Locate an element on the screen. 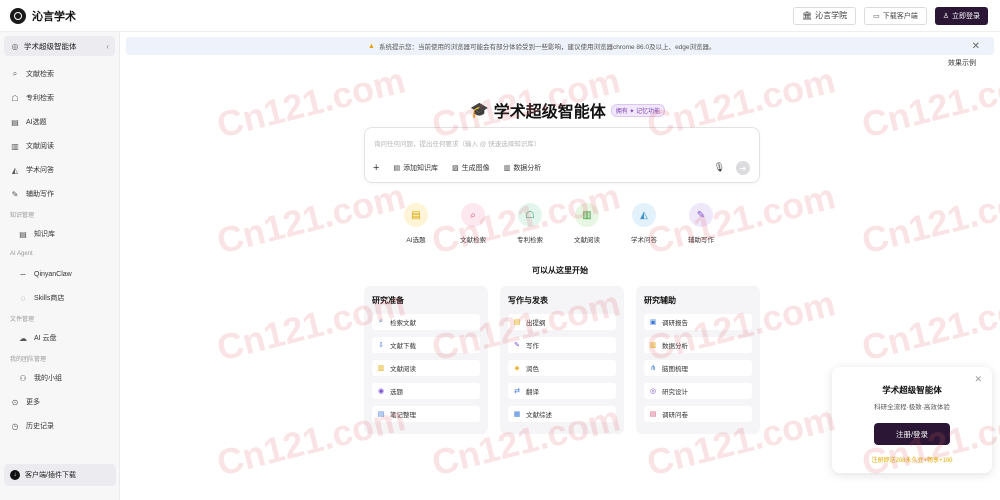 This screenshot has width=1000, height=500. sidebar-item-more: ⊙ 更多 is located at coordinates (59, 402).